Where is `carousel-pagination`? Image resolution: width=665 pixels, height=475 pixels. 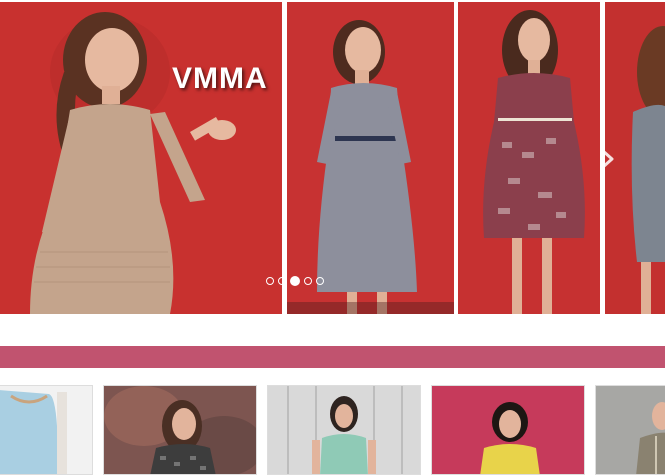 carousel-pagination is located at coordinates (295, 281).